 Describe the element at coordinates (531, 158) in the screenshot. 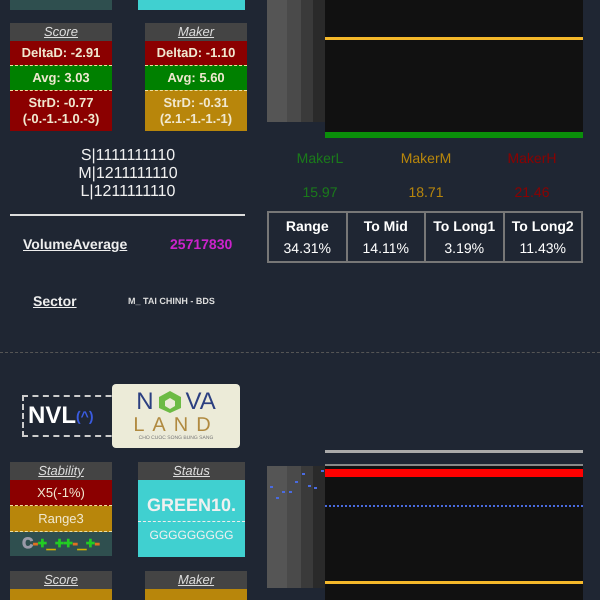

I see `maker-label: MakerH` at that location.